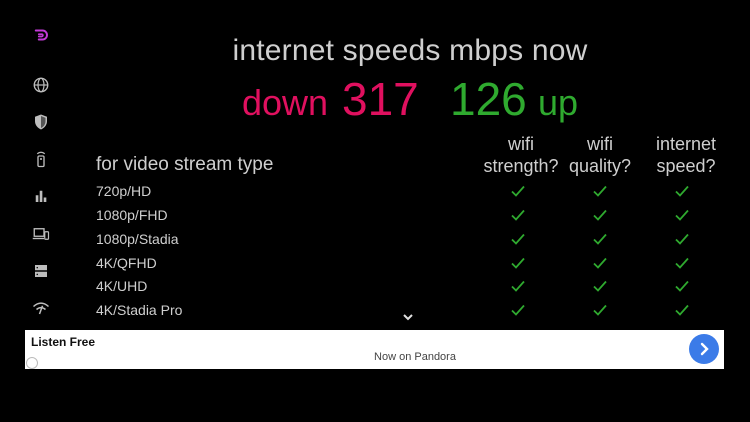 Image resolution: width=750 pixels, height=422 pixels. What do you see at coordinates (375, 239) in the screenshot?
I see `table-row: 1080p/Stadia` at bounding box center [375, 239].